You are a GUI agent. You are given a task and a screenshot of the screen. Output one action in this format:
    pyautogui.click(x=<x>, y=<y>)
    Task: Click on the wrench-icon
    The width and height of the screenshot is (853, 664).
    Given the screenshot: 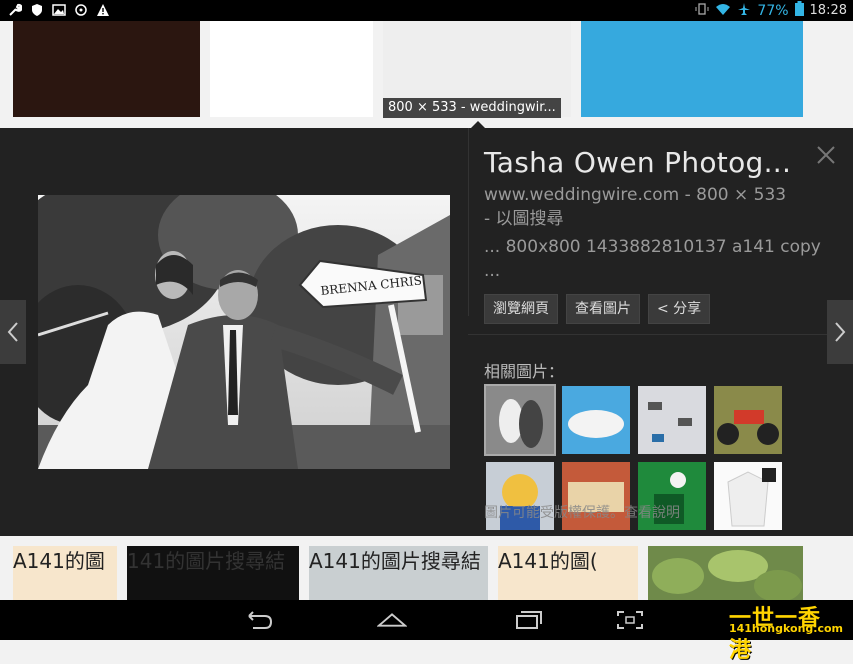 What is the action you would take?
    pyautogui.click(x=15, y=10)
    